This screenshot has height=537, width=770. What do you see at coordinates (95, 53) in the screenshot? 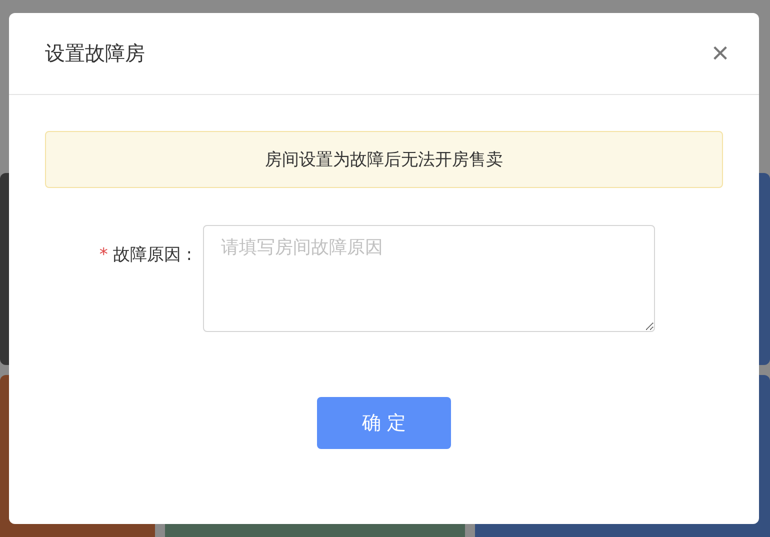
I see `dialog-title: 设置故障房` at bounding box center [95, 53].